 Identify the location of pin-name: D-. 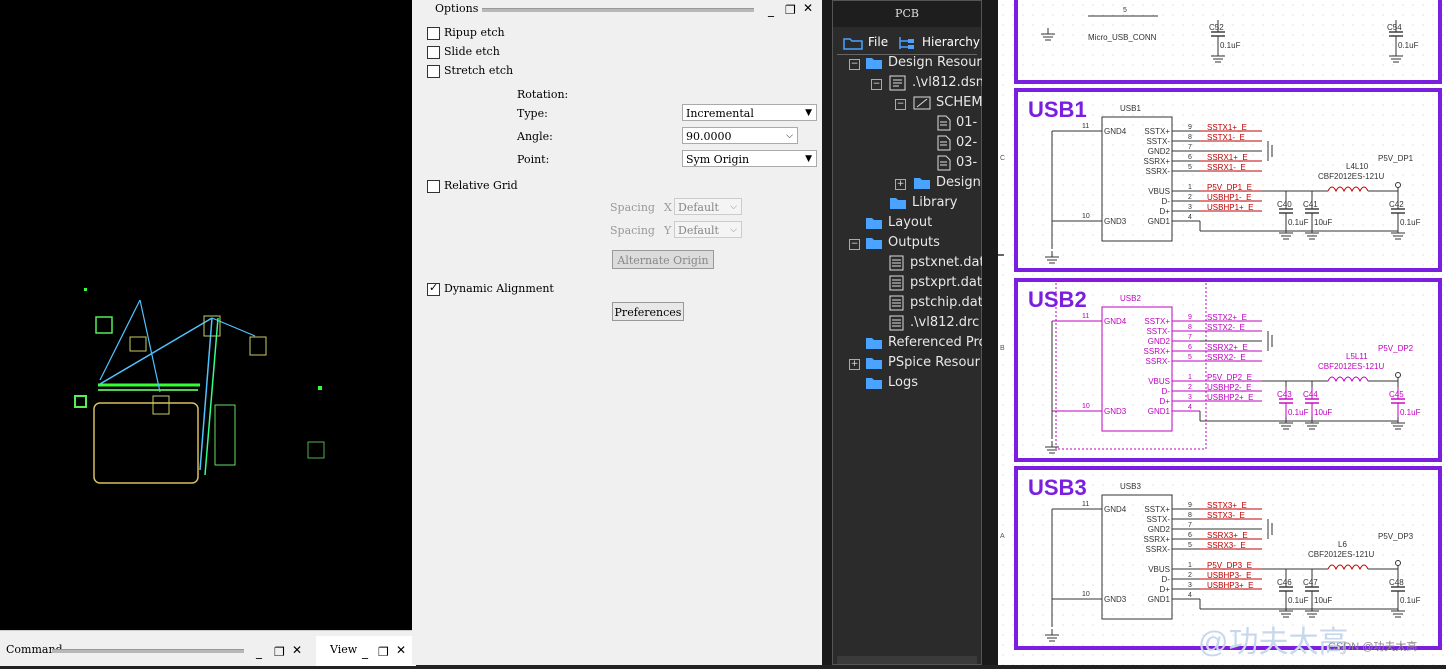
(1166, 579).